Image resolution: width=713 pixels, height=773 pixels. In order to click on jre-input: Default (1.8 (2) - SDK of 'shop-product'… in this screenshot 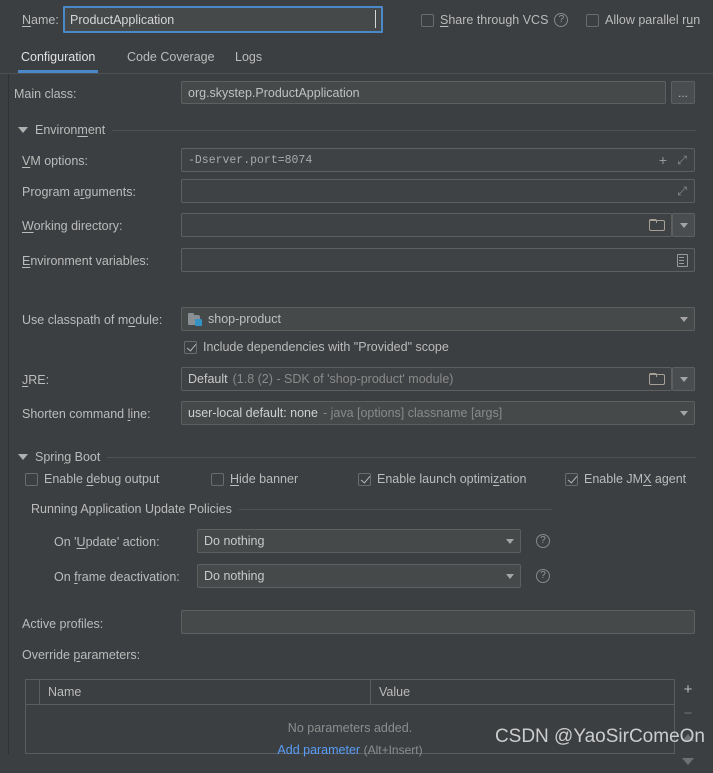, I will do `click(426, 379)`.